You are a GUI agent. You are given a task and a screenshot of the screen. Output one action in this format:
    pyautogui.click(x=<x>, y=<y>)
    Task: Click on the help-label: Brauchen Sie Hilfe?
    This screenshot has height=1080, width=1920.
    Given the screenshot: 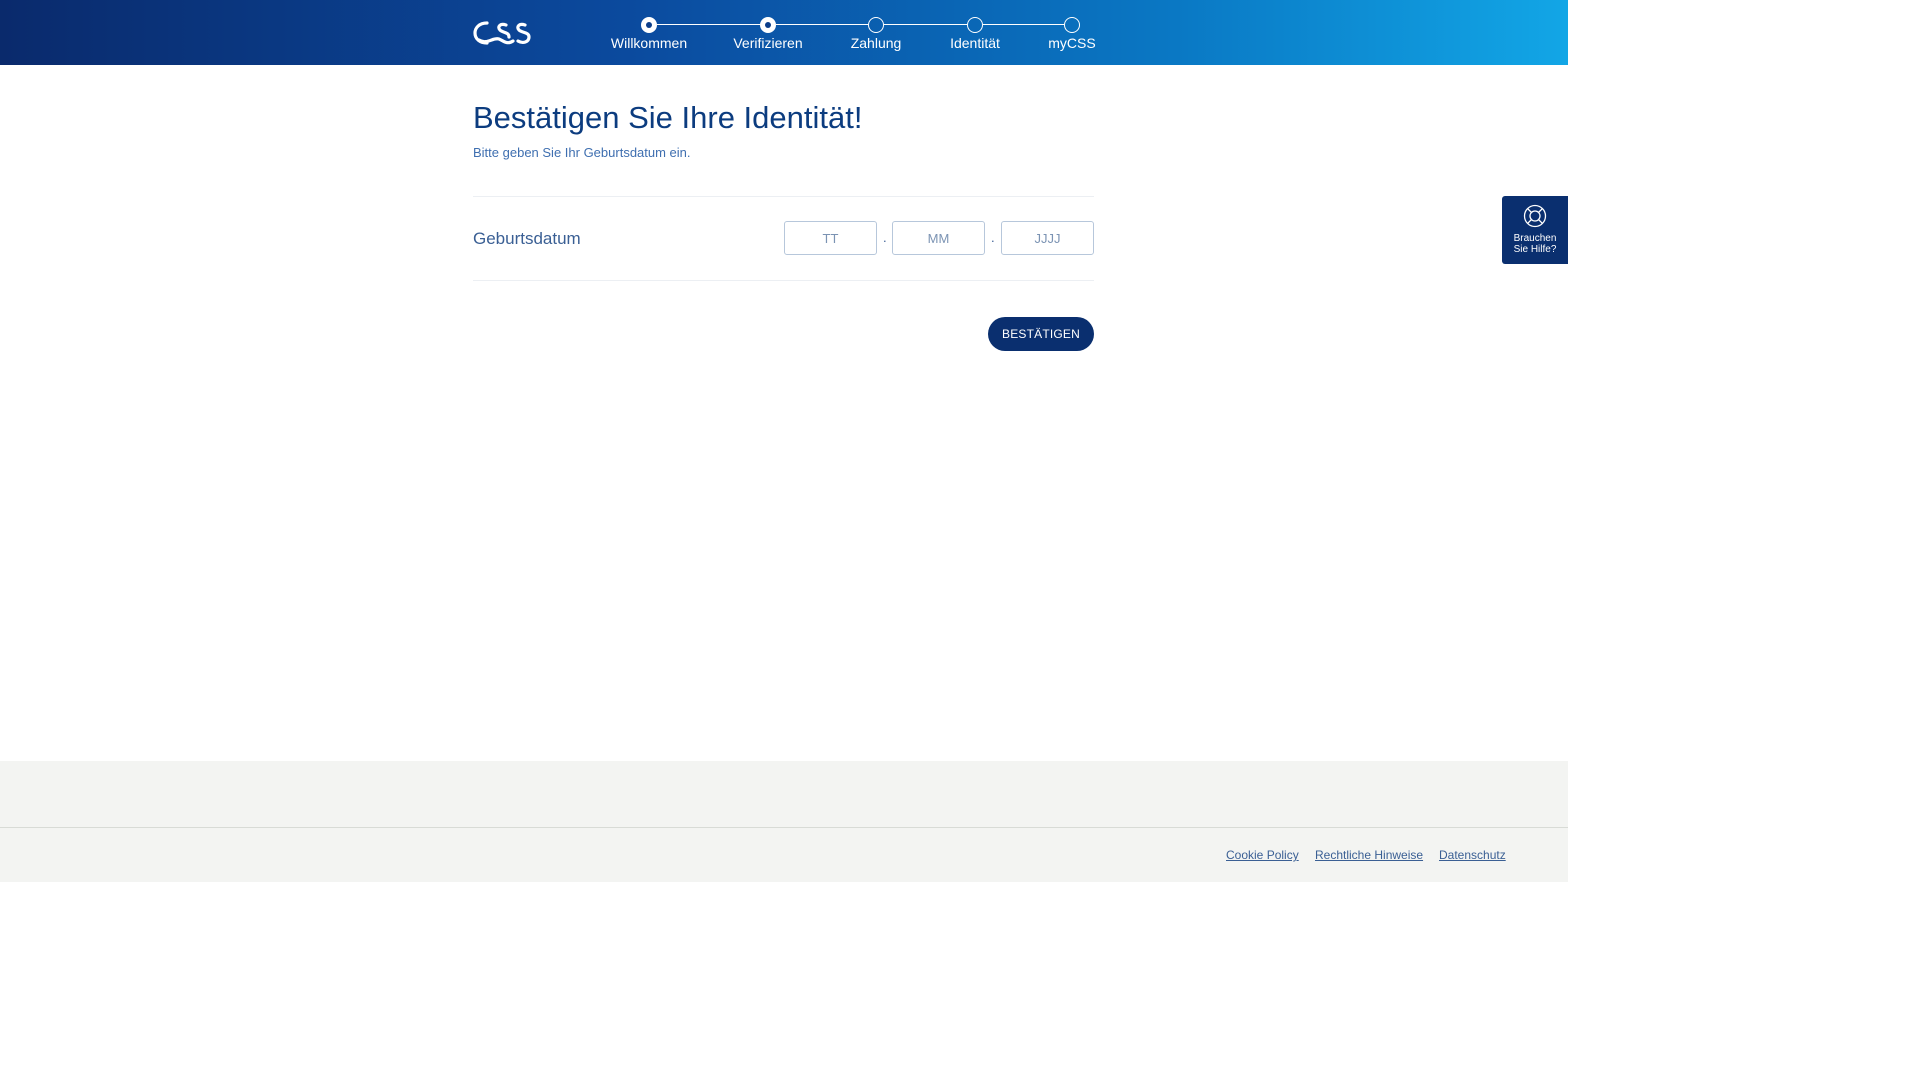 What is the action you would take?
    pyautogui.click(x=1535, y=244)
    